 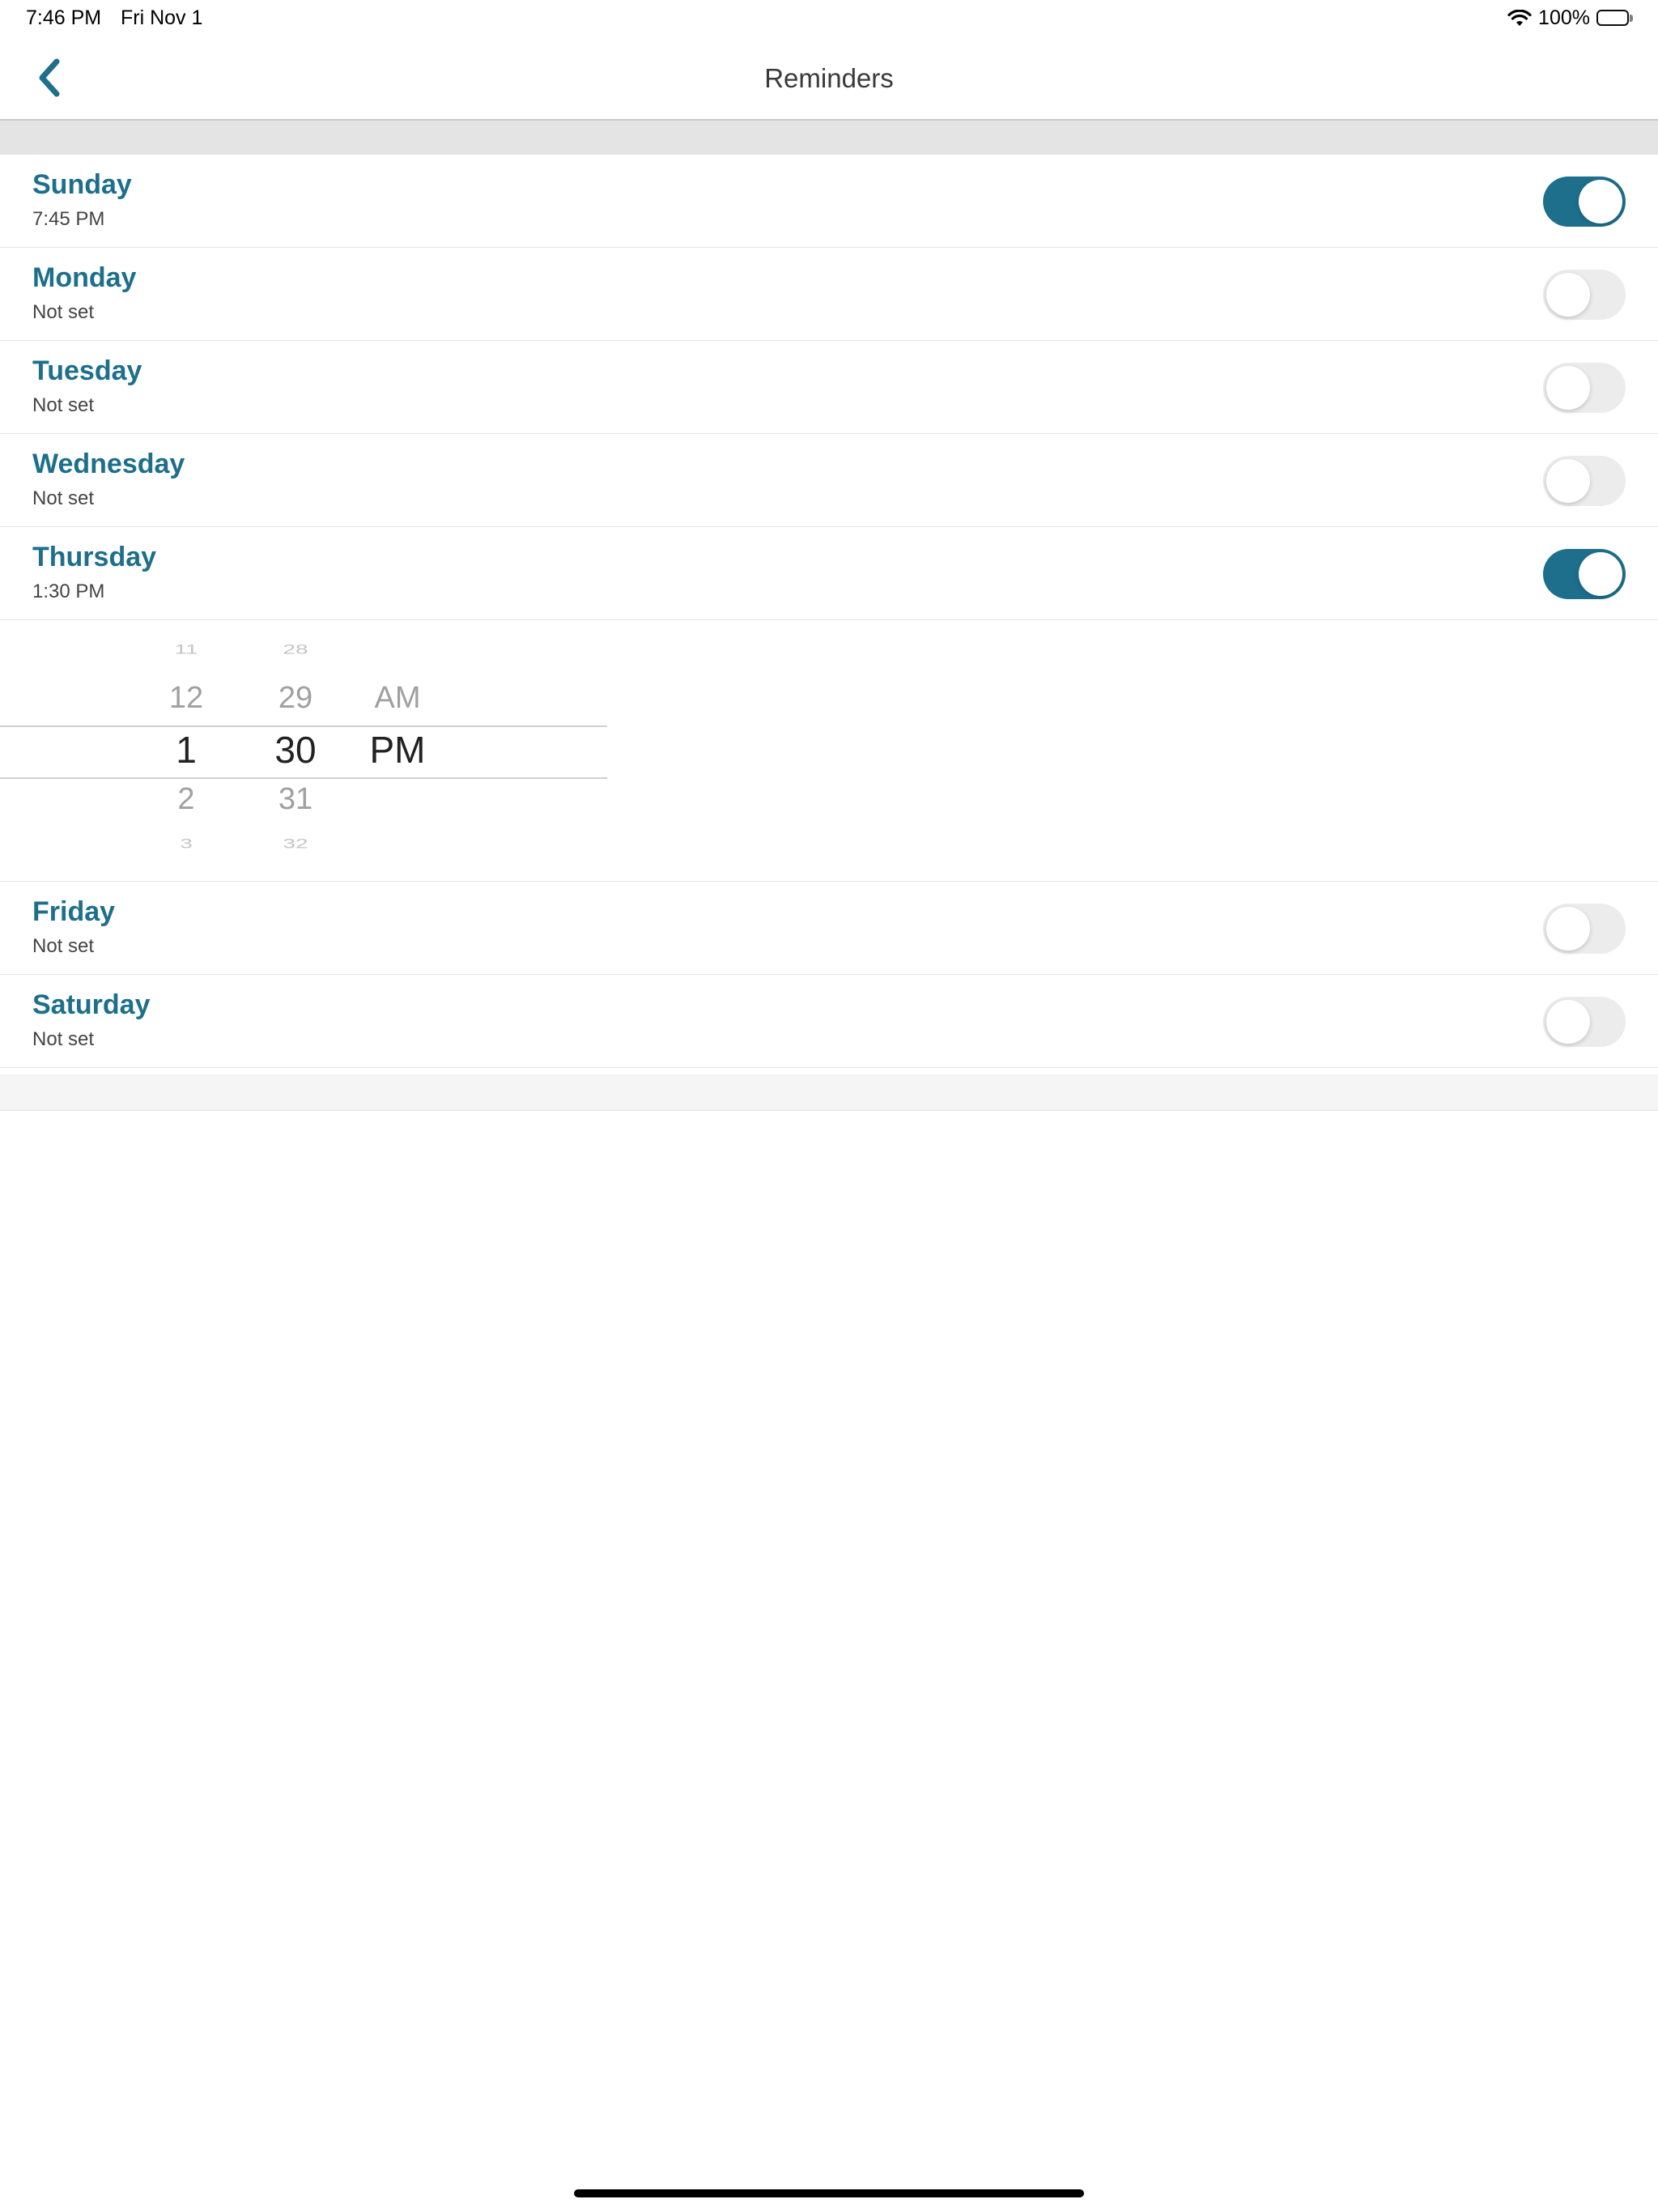 I want to click on thursday-toggle, so click(x=1584, y=574).